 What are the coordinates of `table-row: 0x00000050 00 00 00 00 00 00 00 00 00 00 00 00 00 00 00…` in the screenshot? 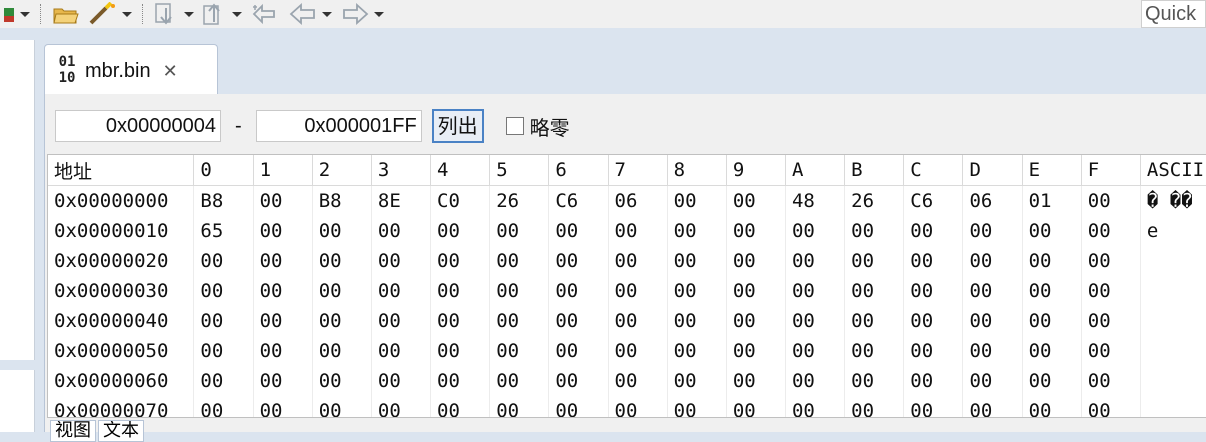 It's located at (627, 351).